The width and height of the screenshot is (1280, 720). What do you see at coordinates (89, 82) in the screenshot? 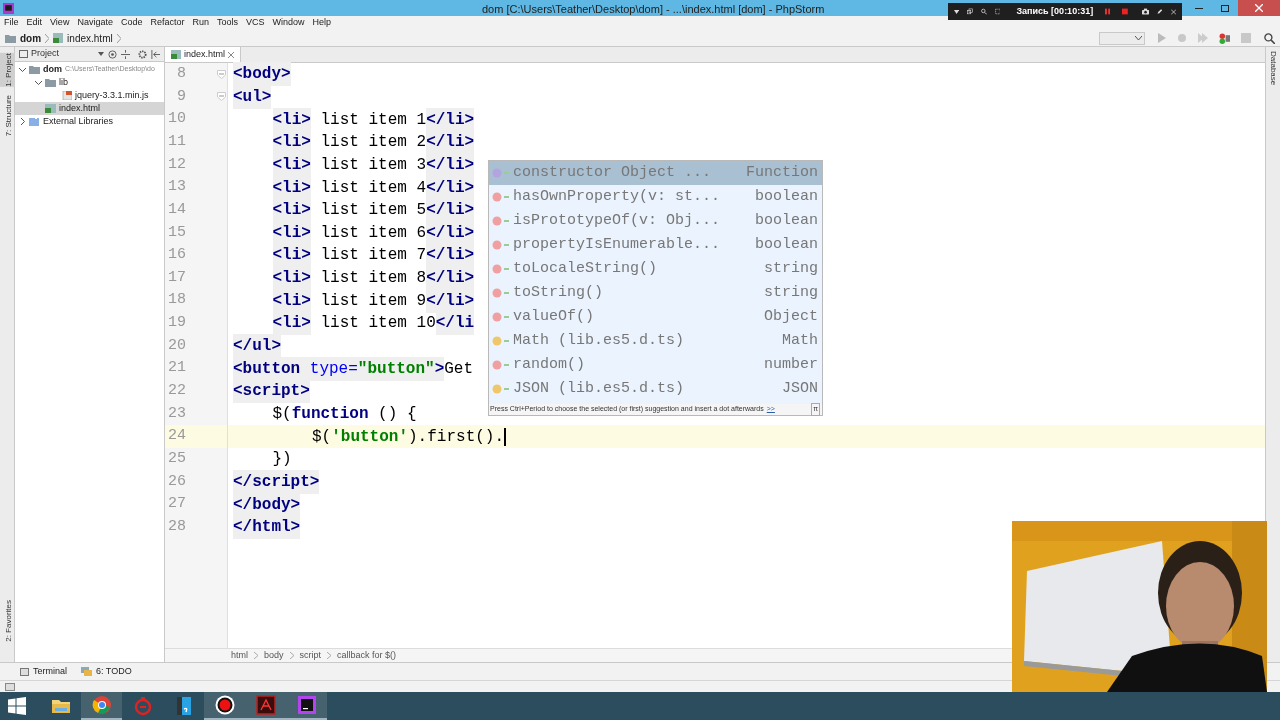
I see `tree-item: lib` at bounding box center [89, 82].